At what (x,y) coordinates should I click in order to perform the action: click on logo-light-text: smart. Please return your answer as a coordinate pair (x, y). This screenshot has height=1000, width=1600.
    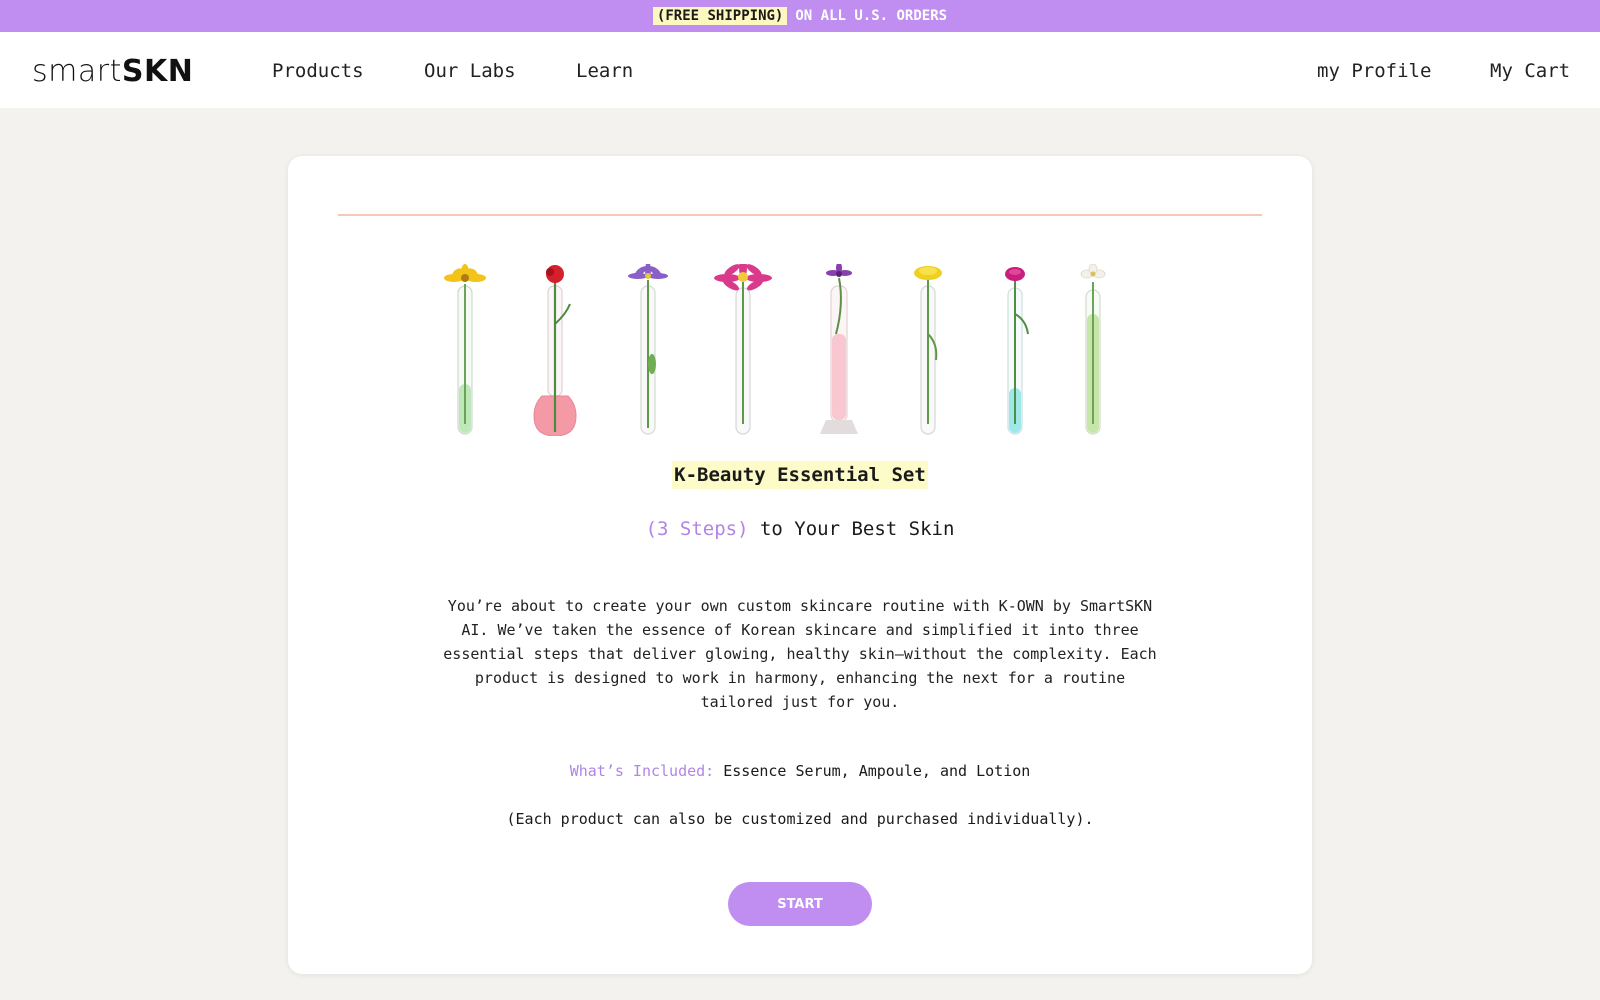
    Looking at the image, I should click on (77, 71).